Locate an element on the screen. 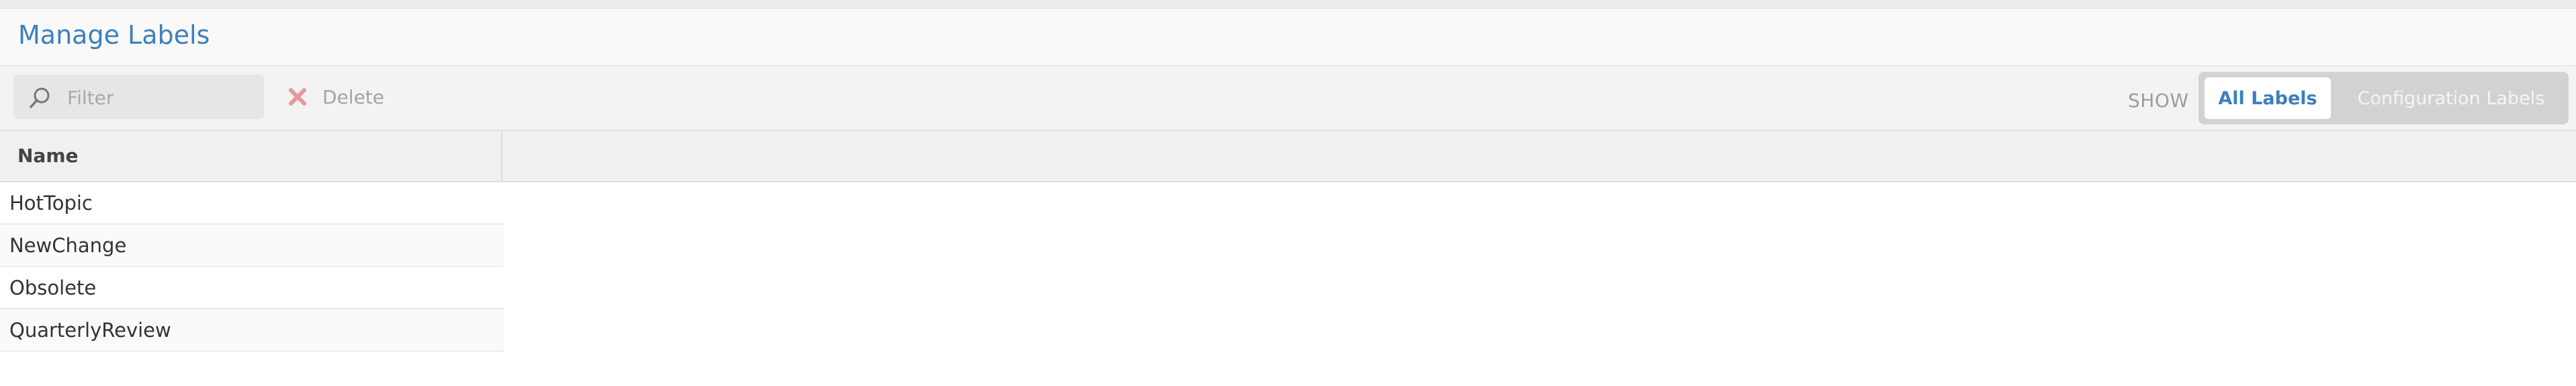 The width and height of the screenshot is (2576, 386). all-labels-tab: All Labels is located at coordinates (2268, 98).